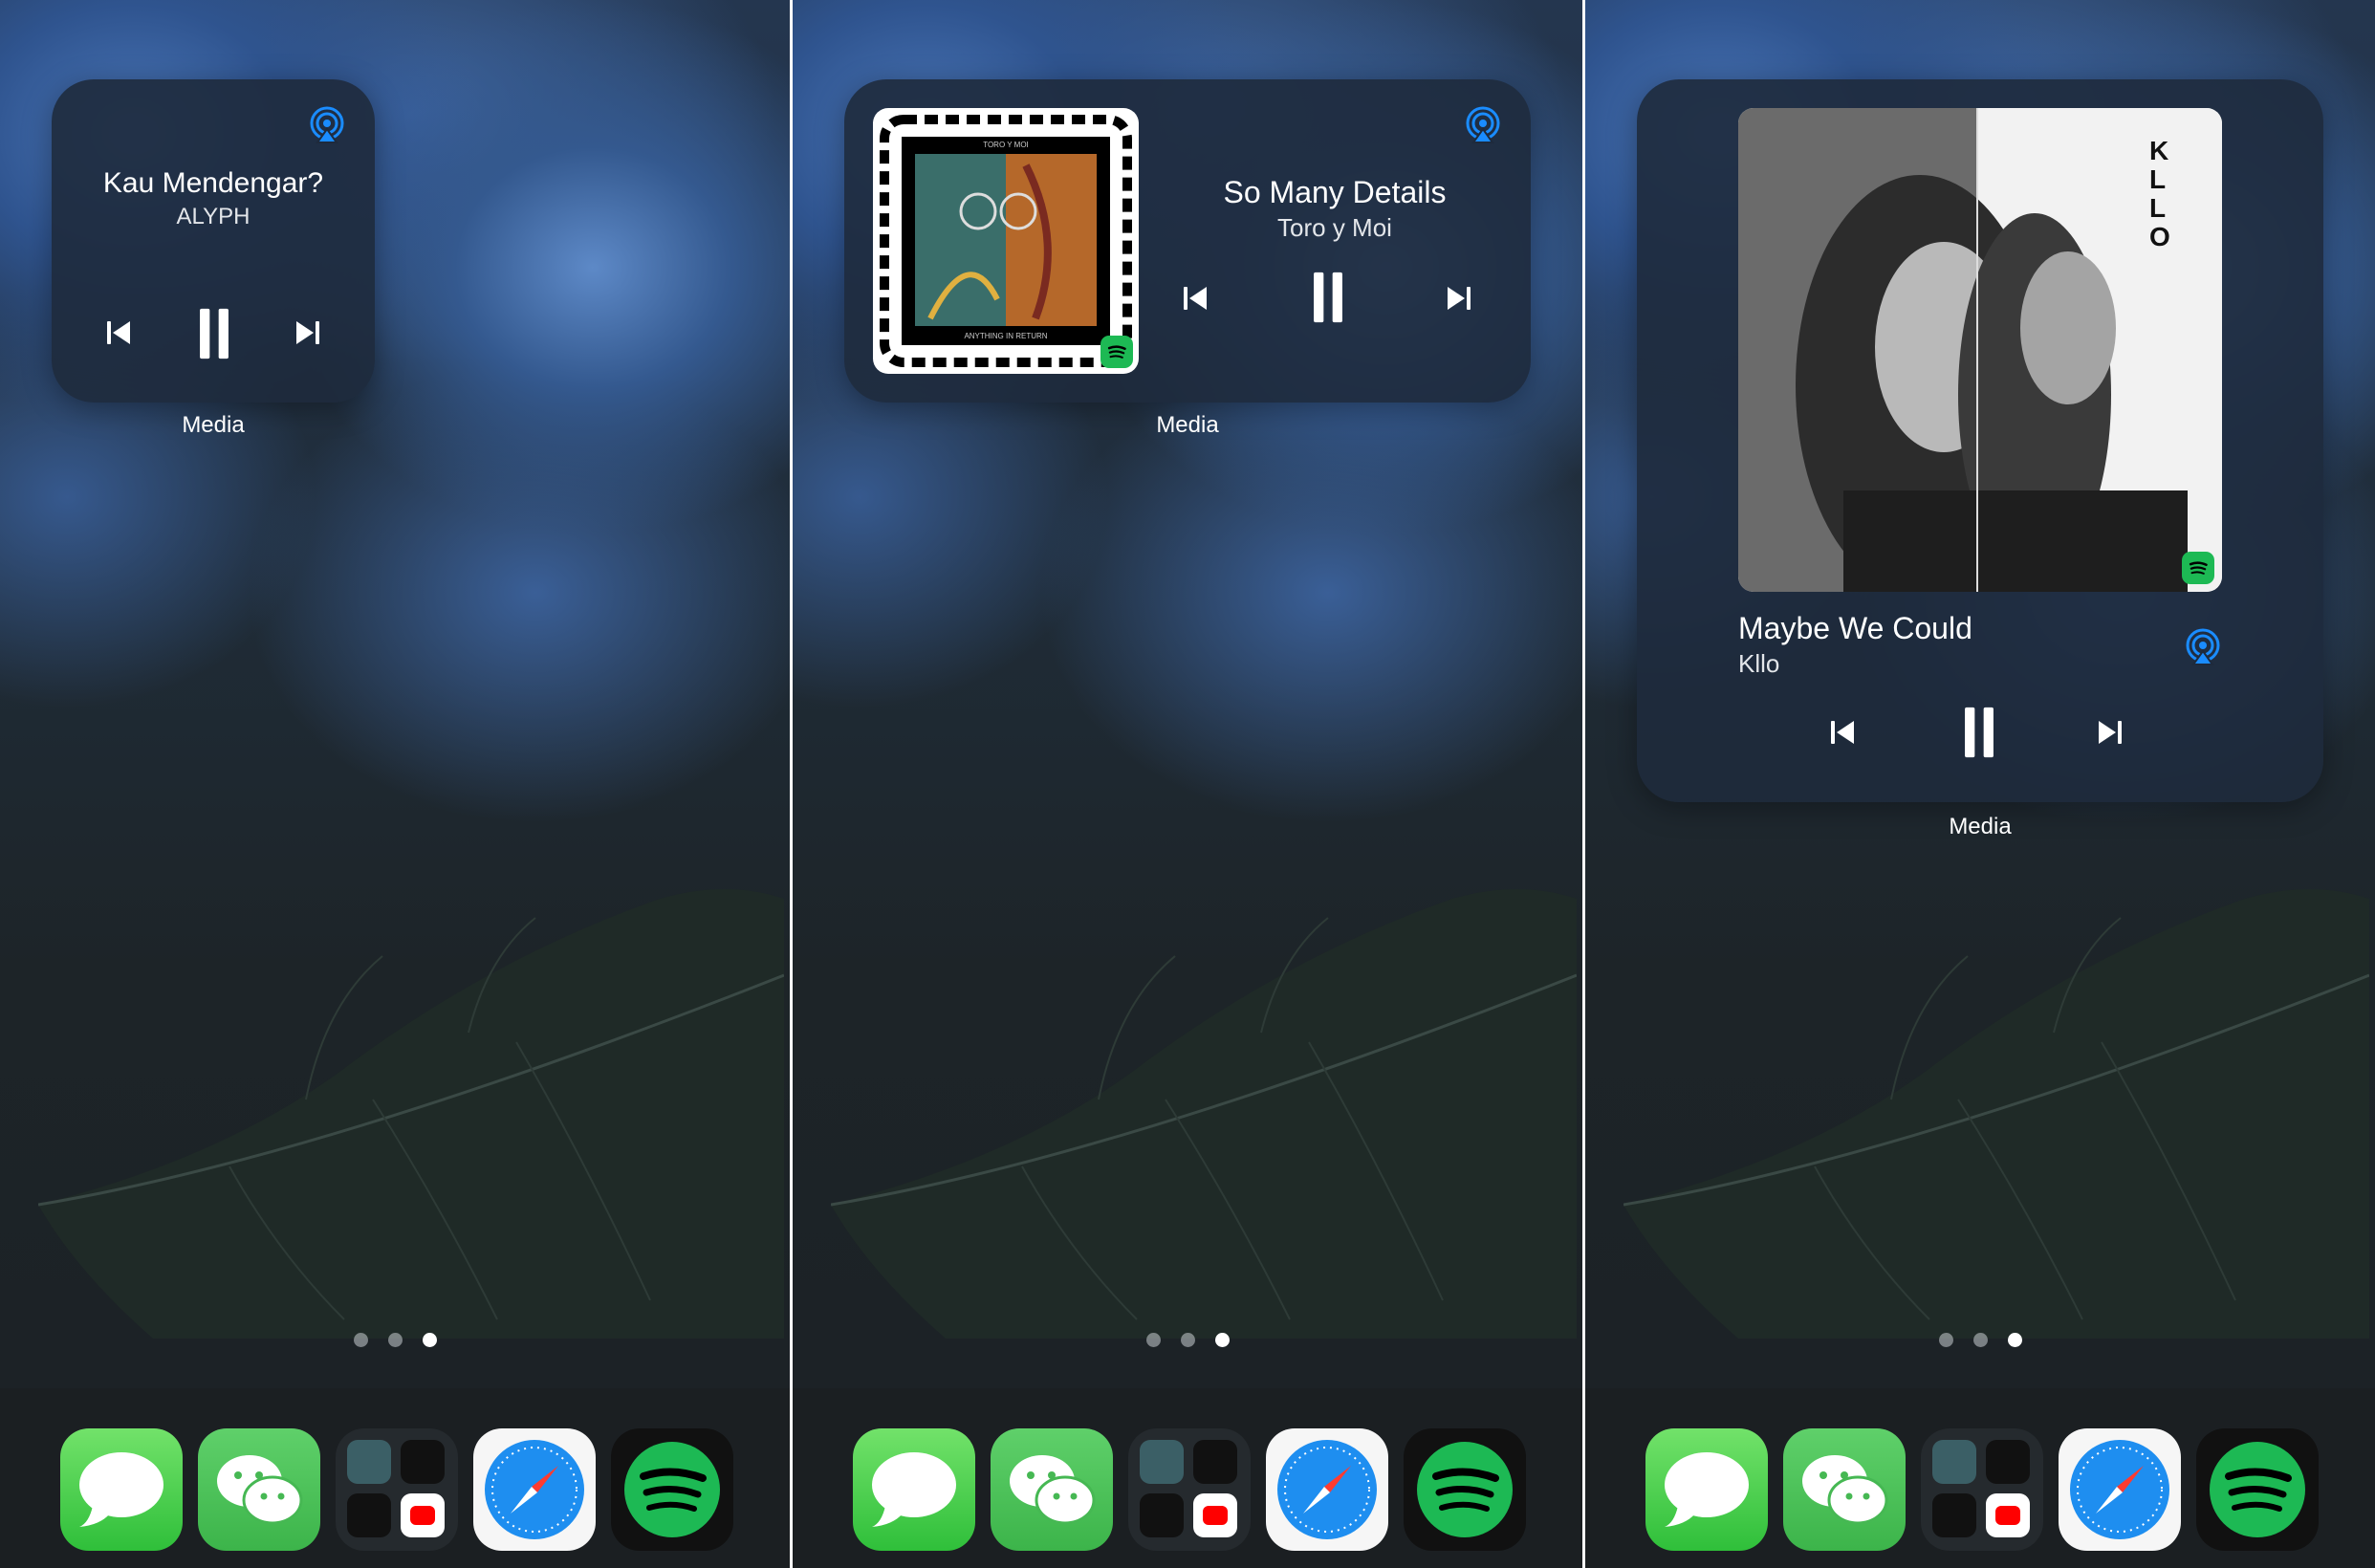  What do you see at coordinates (1335, 192) in the screenshot?
I see `track-title: So Many Details` at bounding box center [1335, 192].